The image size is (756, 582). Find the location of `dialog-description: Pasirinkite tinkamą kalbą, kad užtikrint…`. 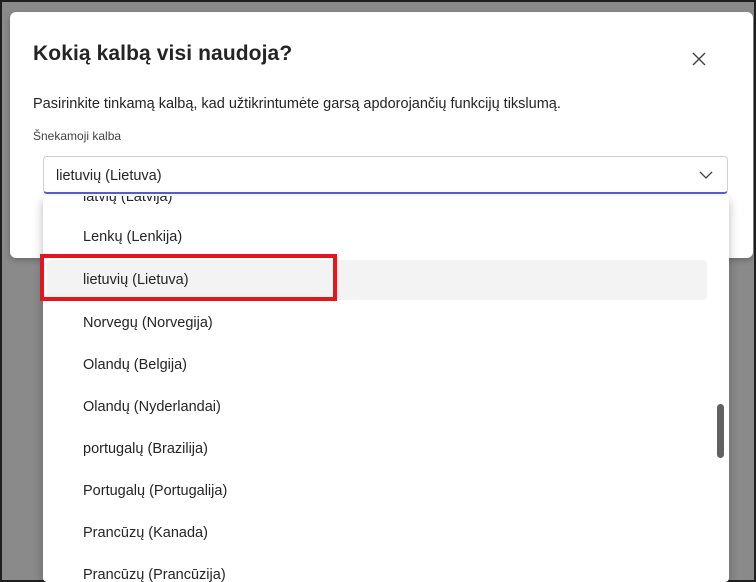

dialog-description: Pasirinkite tinkamą kalbą, kad užtikrint… is located at coordinates (297, 104).